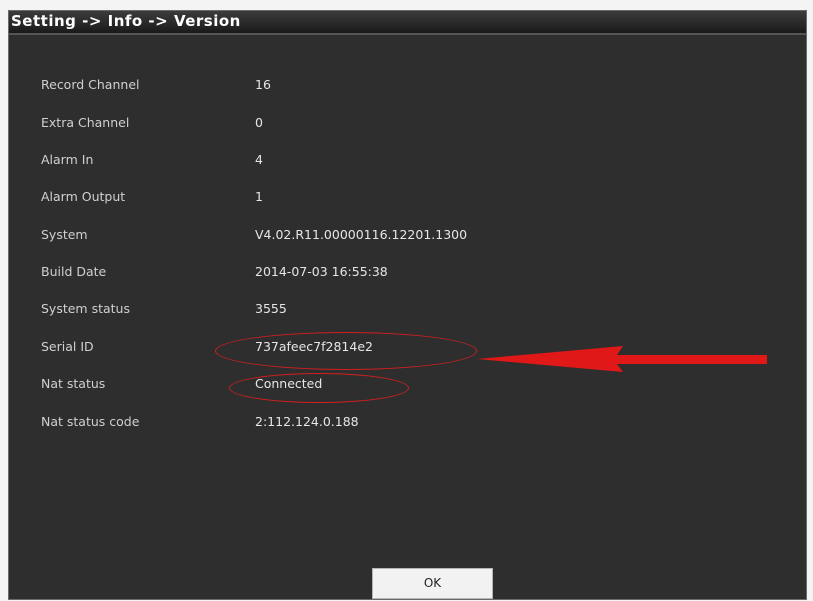 This screenshot has height=601, width=813. What do you see at coordinates (74, 271) in the screenshot?
I see `row-label: Build Date` at bounding box center [74, 271].